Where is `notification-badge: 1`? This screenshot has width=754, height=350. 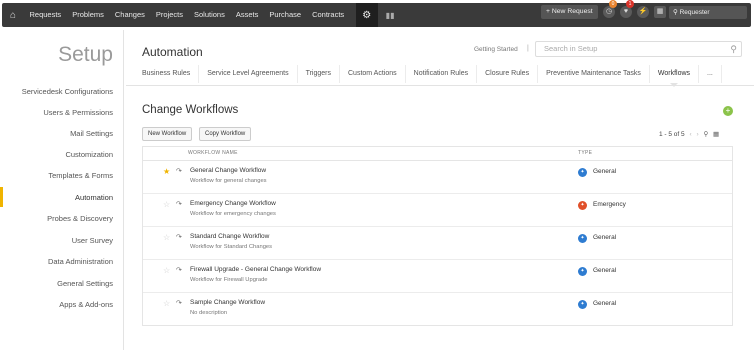
notification-badge: 1 is located at coordinates (630, 4).